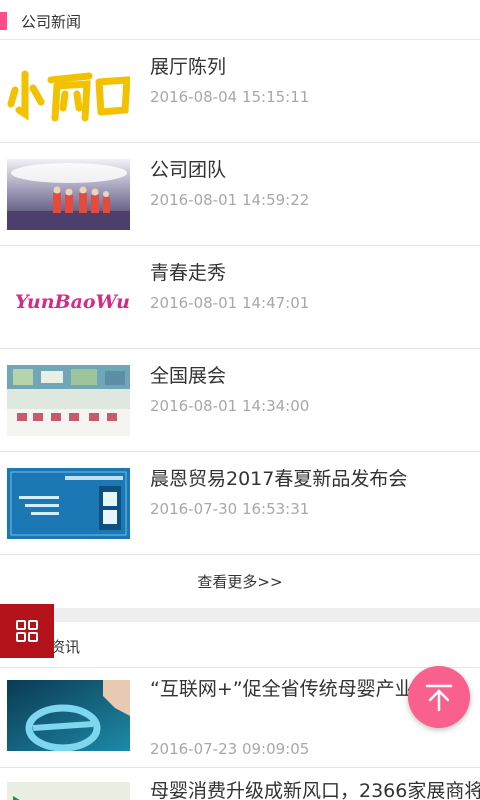 The image size is (480, 800). Describe the element at coordinates (240, 615) in the screenshot. I see `section-divider` at that location.